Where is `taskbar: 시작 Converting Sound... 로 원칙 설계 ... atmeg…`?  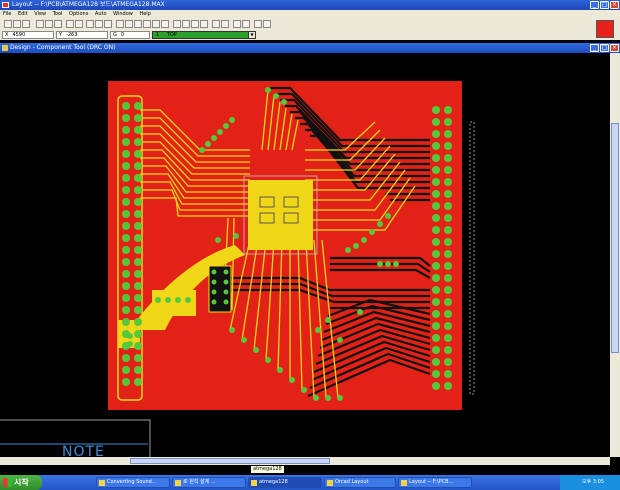
taskbar: 시작 Converting Sound... 로 원칙 설계 ... atmeg… is located at coordinates (310, 482).